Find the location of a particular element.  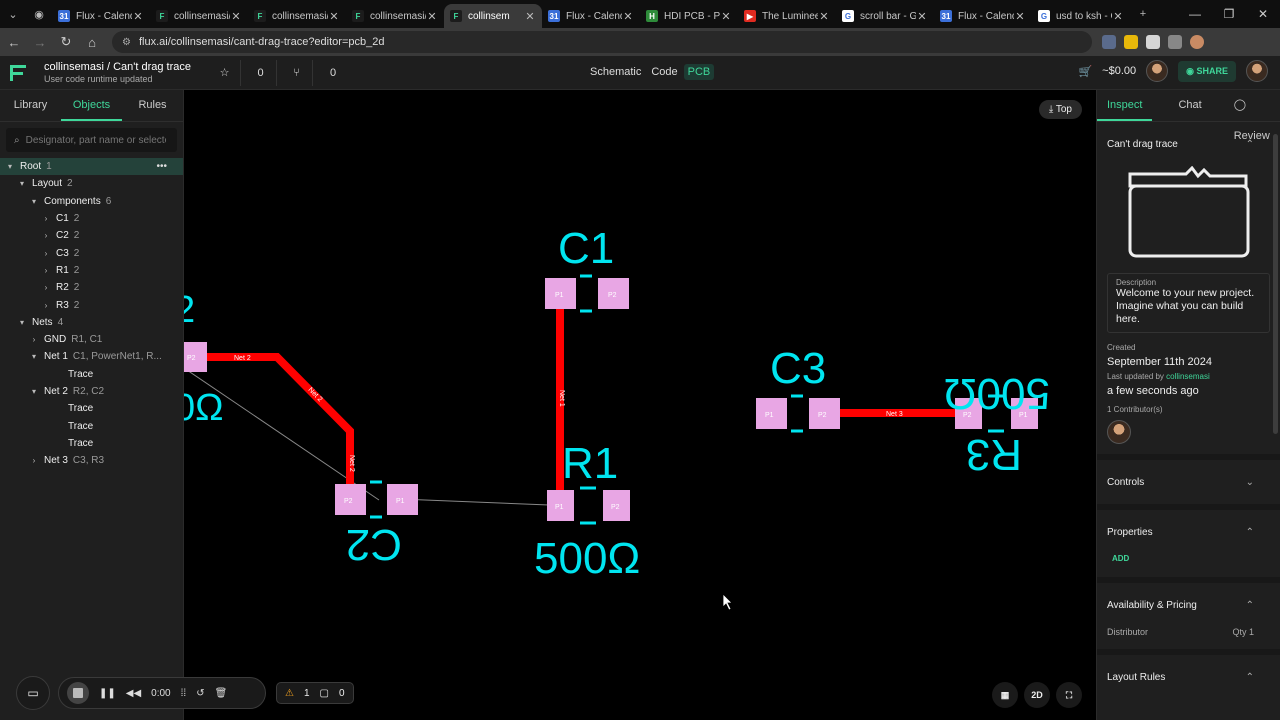

browser-tab: Gscroll bar - Go✕ is located at coordinates (885, 16).